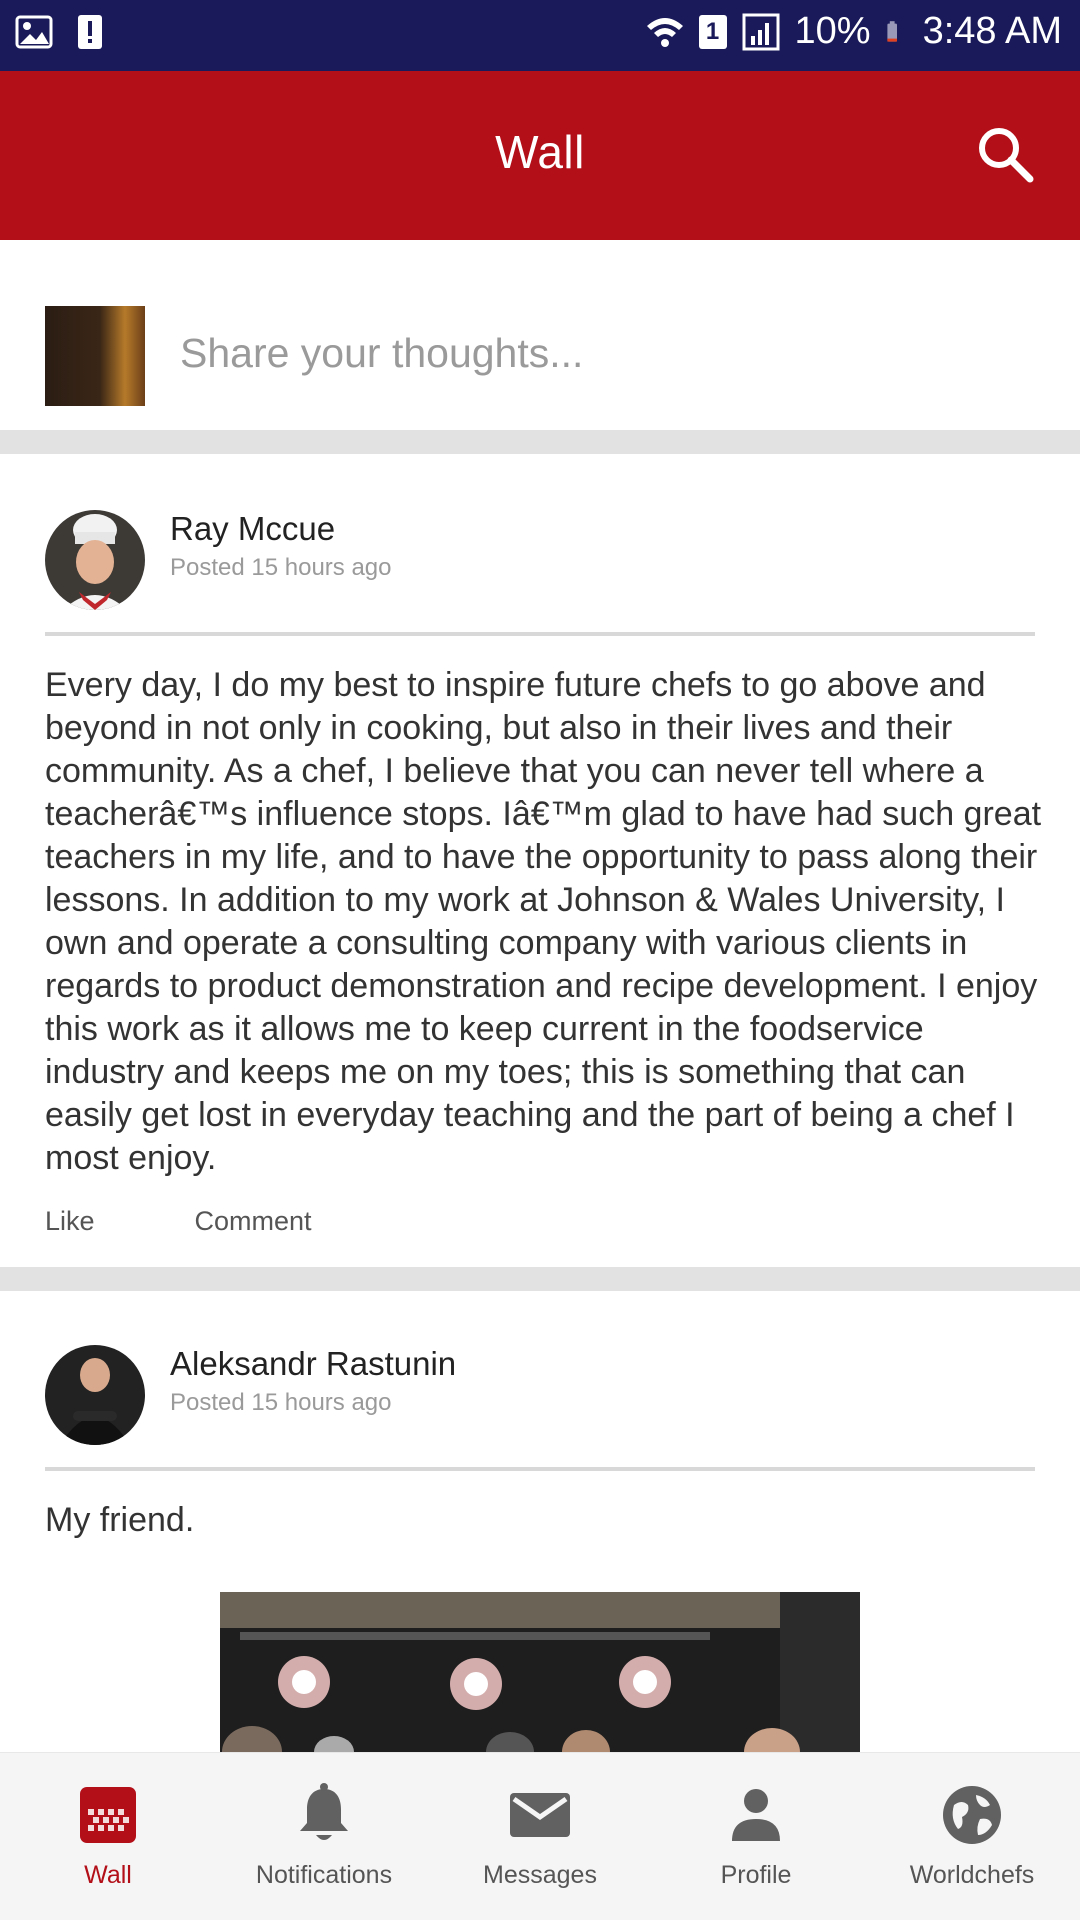 Image resolution: width=1080 pixels, height=1920 pixels. What do you see at coordinates (90, 32) in the screenshot?
I see `alert-notification-icon` at bounding box center [90, 32].